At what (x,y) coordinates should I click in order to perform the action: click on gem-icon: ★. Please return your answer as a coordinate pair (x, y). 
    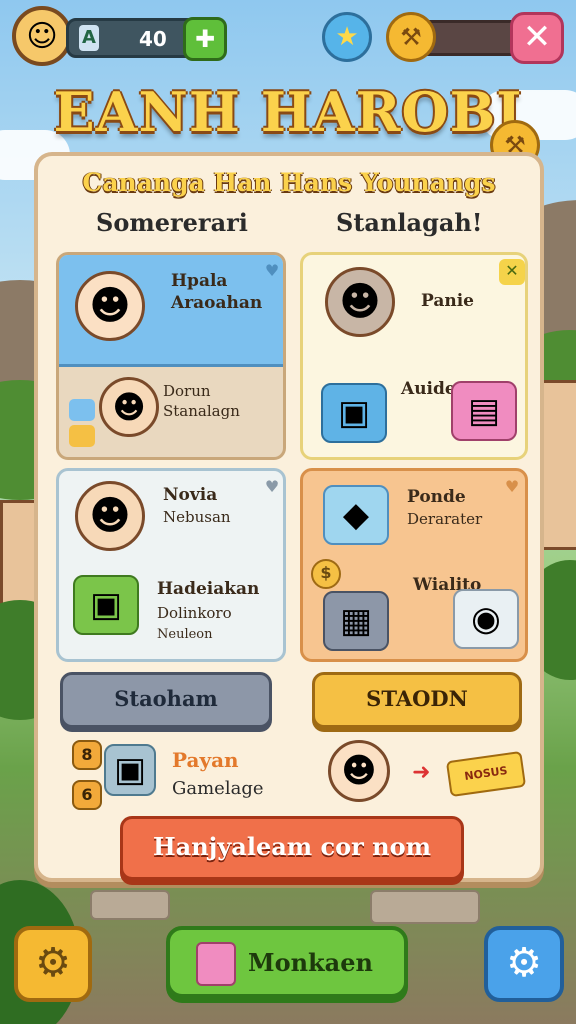
    Looking at the image, I should click on (347, 37).